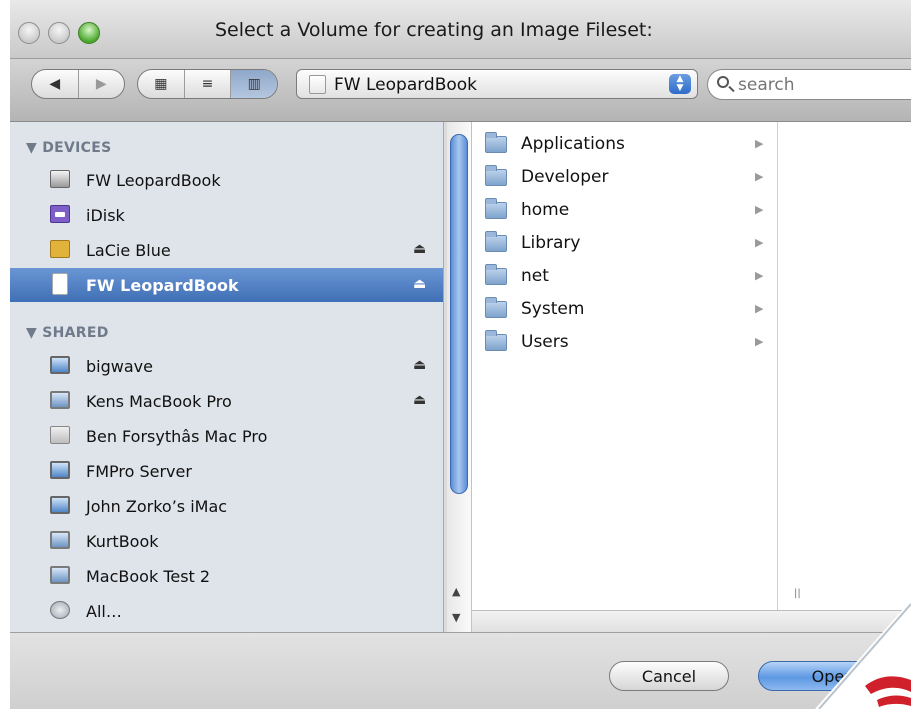 This screenshot has height=709, width=911. Describe the element at coordinates (723, 82) in the screenshot. I see `search-icon` at that location.